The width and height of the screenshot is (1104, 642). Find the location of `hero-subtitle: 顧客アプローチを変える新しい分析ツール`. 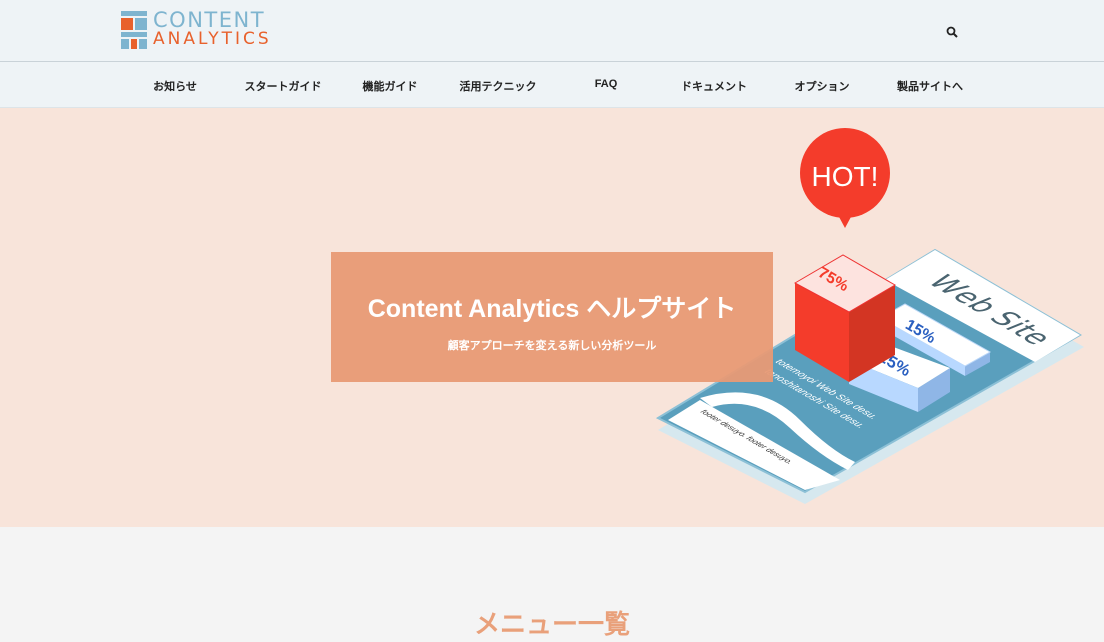

hero-subtitle: 顧客アプローチを変える新しい分析ツール is located at coordinates (552, 346).